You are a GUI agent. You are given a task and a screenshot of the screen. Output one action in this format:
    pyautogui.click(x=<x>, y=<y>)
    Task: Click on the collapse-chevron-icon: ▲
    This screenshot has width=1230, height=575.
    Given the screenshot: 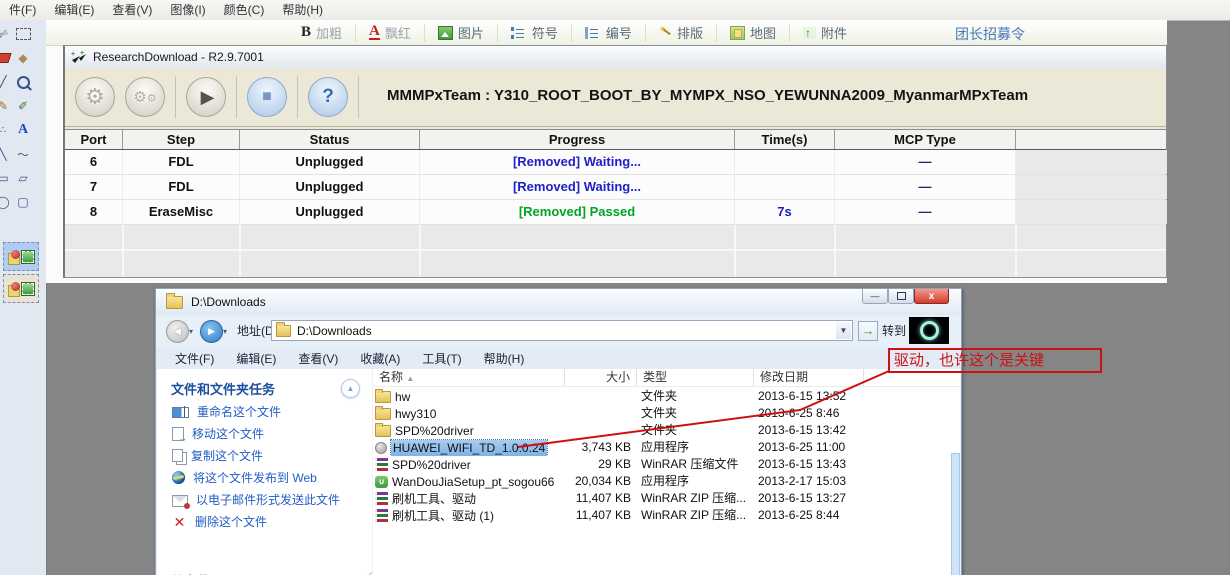 What is the action you would take?
    pyautogui.click(x=350, y=388)
    